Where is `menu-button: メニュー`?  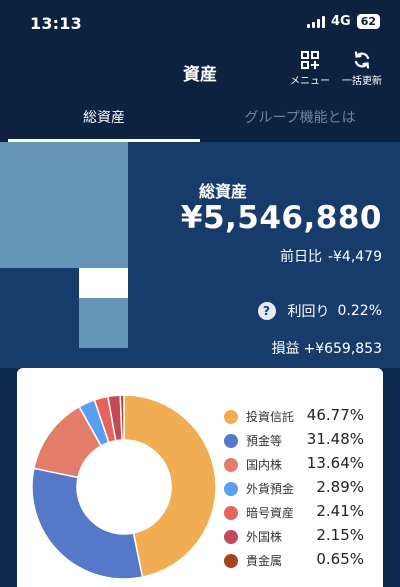 menu-button: メニュー is located at coordinates (310, 68).